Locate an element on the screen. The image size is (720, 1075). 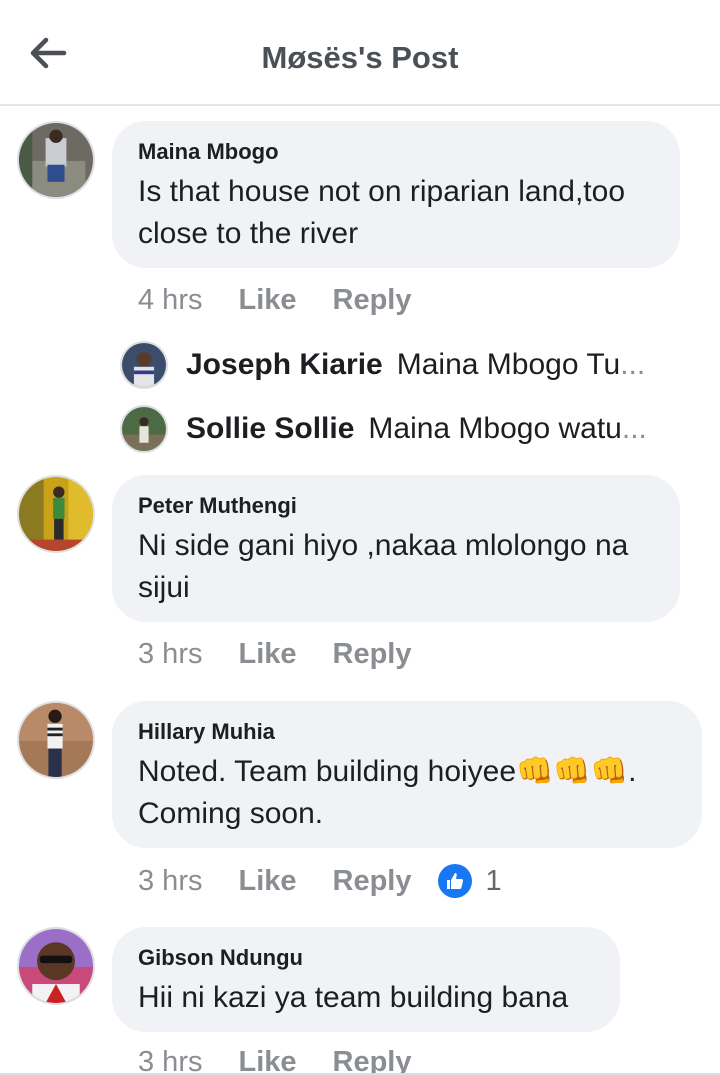
comment-time: 4 hrs is located at coordinates (170, 300).